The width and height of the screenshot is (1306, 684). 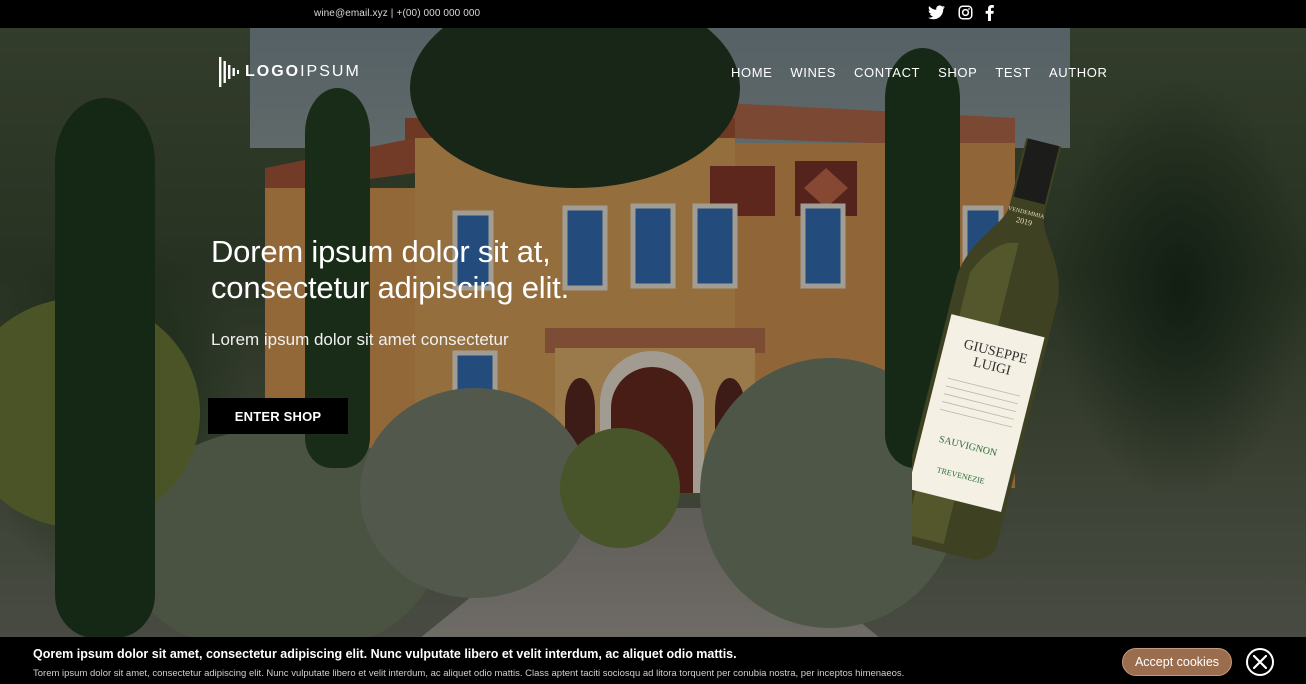 I want to click on nav-author: AUTHOR, so click(x=1078, y=72).